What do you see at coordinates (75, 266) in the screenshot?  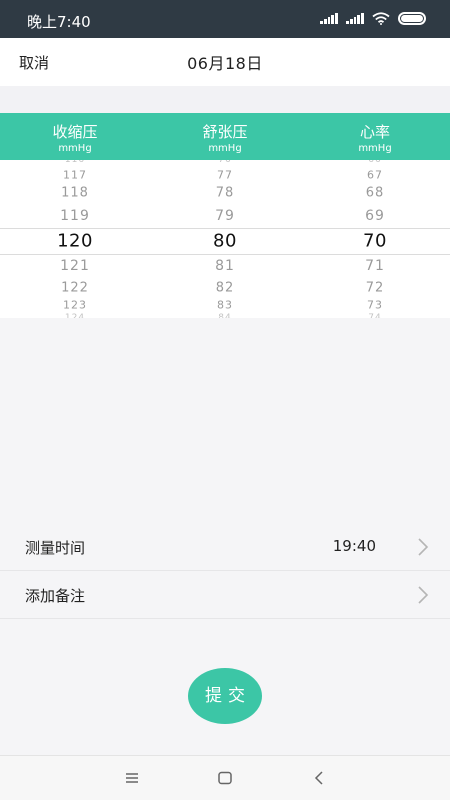 I see `picker-value: 121` at bounding box center [75, 266].